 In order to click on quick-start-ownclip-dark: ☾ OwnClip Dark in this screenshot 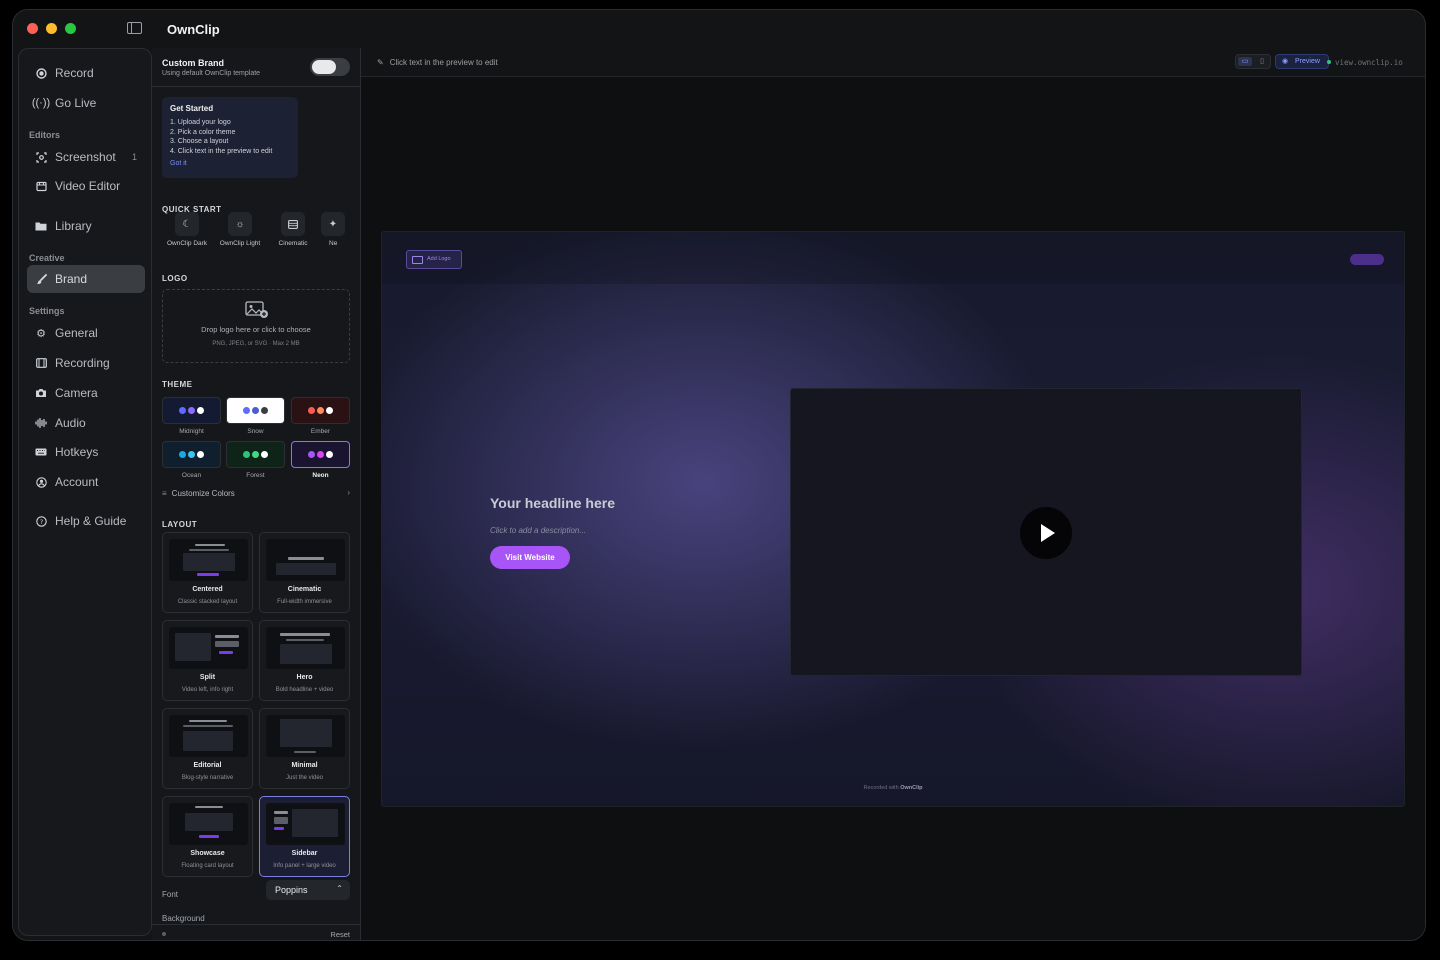, I will do `click(187, 229)`.